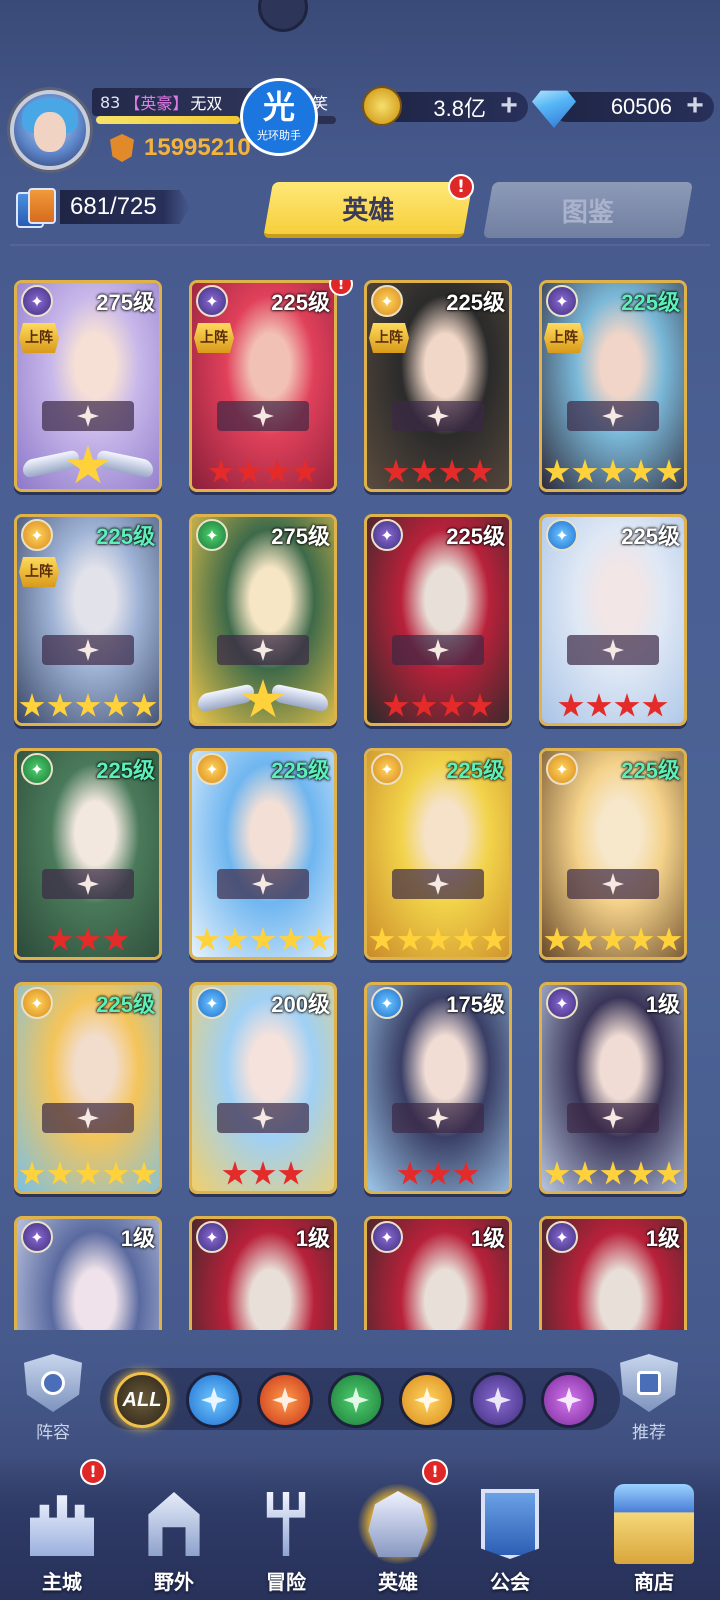 The height and width of the screenshot is (1600, 720). What do you see at coordinates (263, 620) in the screenshot?
I see `hero-card: ✦ 275级` at bounding box center [263, 620].